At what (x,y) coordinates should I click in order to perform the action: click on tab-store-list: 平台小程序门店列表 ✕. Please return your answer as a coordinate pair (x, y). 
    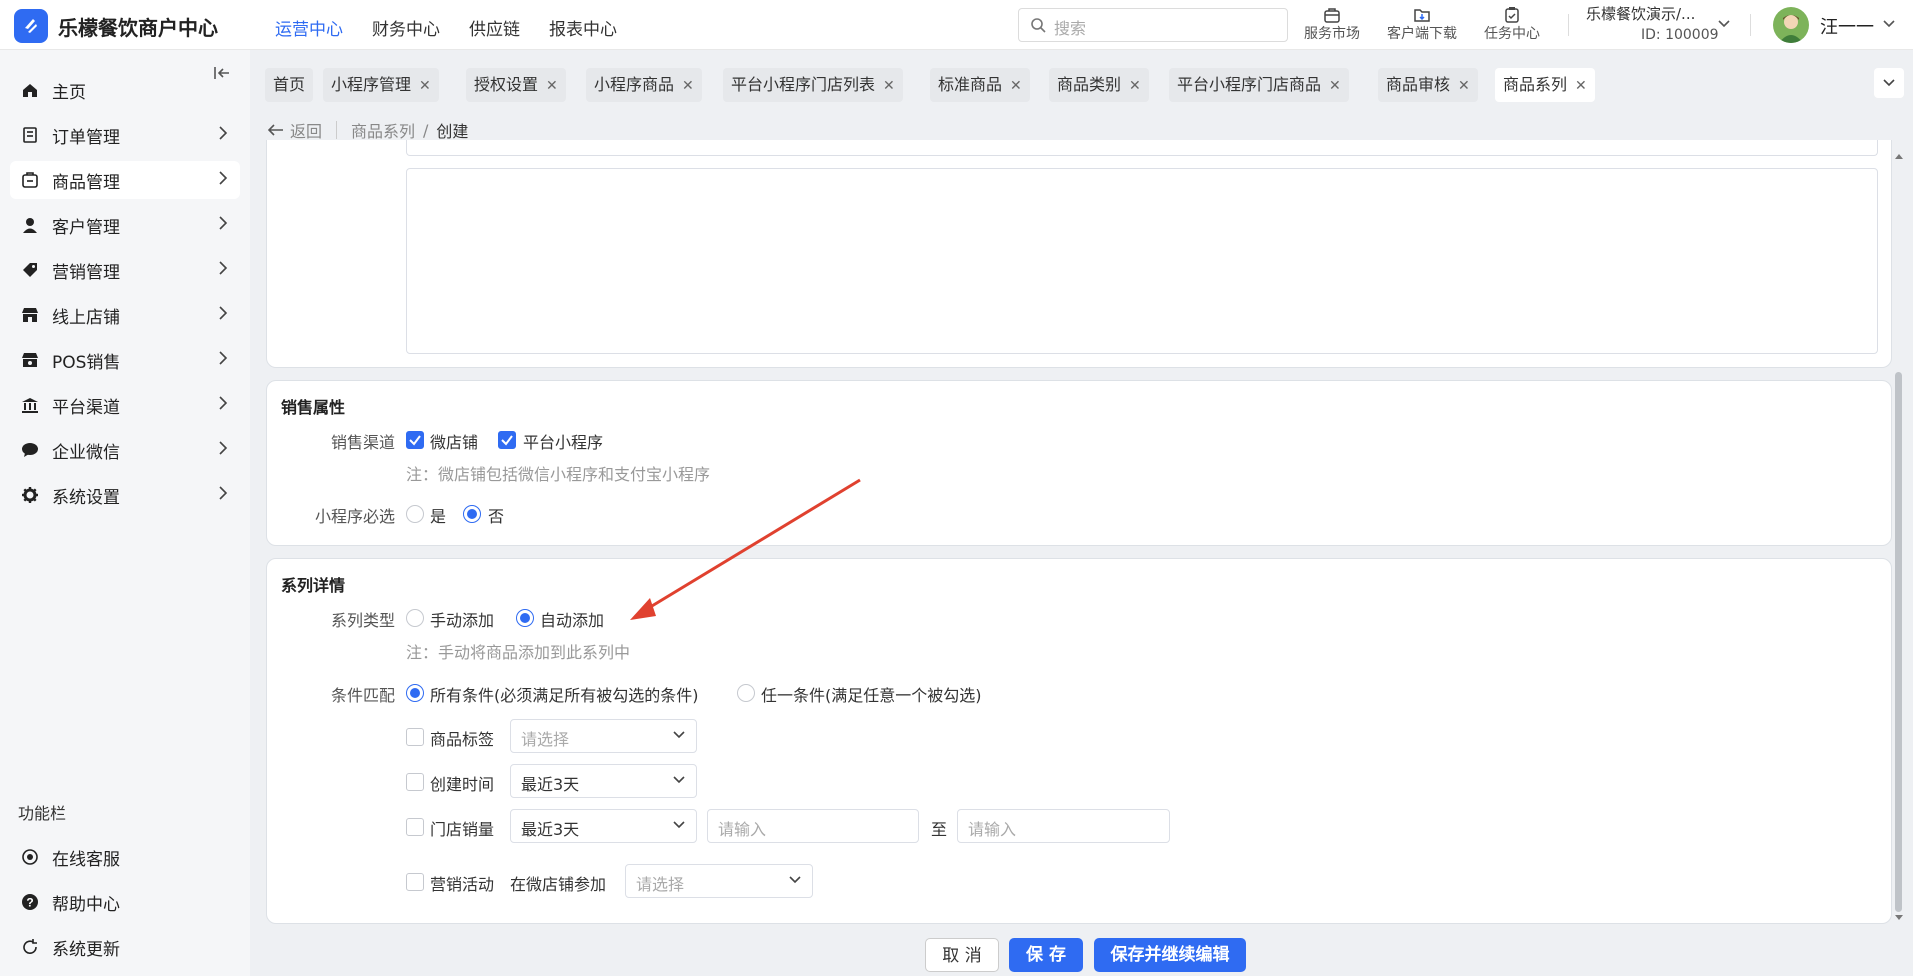
    Looking at the image, I should click on (813, 85).